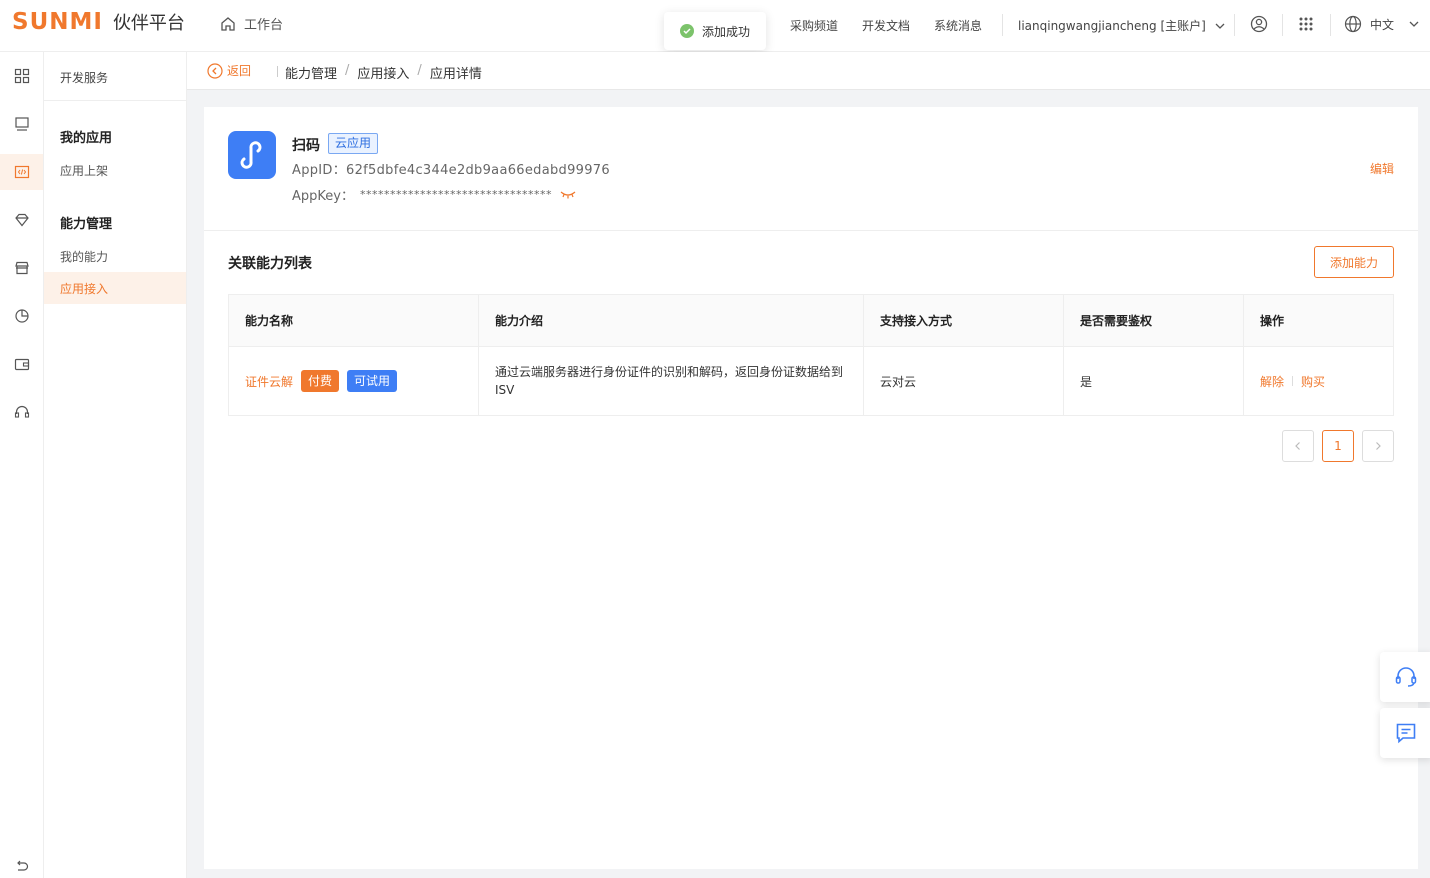 The image size is (1430, 878). I want to click on breadcrumb-item: 应用接入, so click(383, 72).